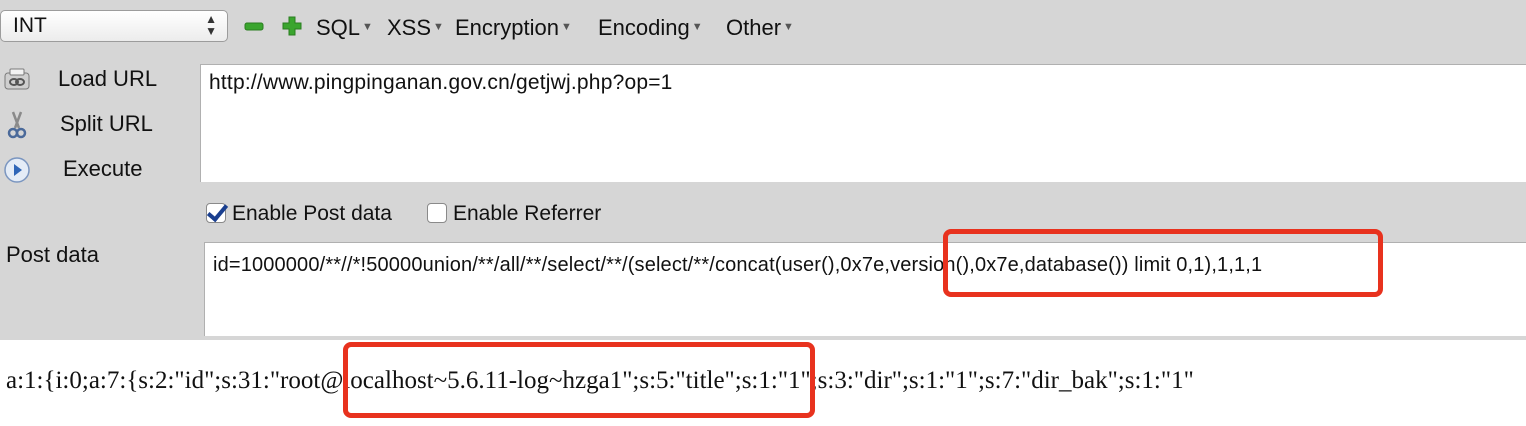 This screenshot has width=1526, height=426. Describe the element at coordinates (1163, 263) in the screenshot. I see `highlight-box-post` at that location.